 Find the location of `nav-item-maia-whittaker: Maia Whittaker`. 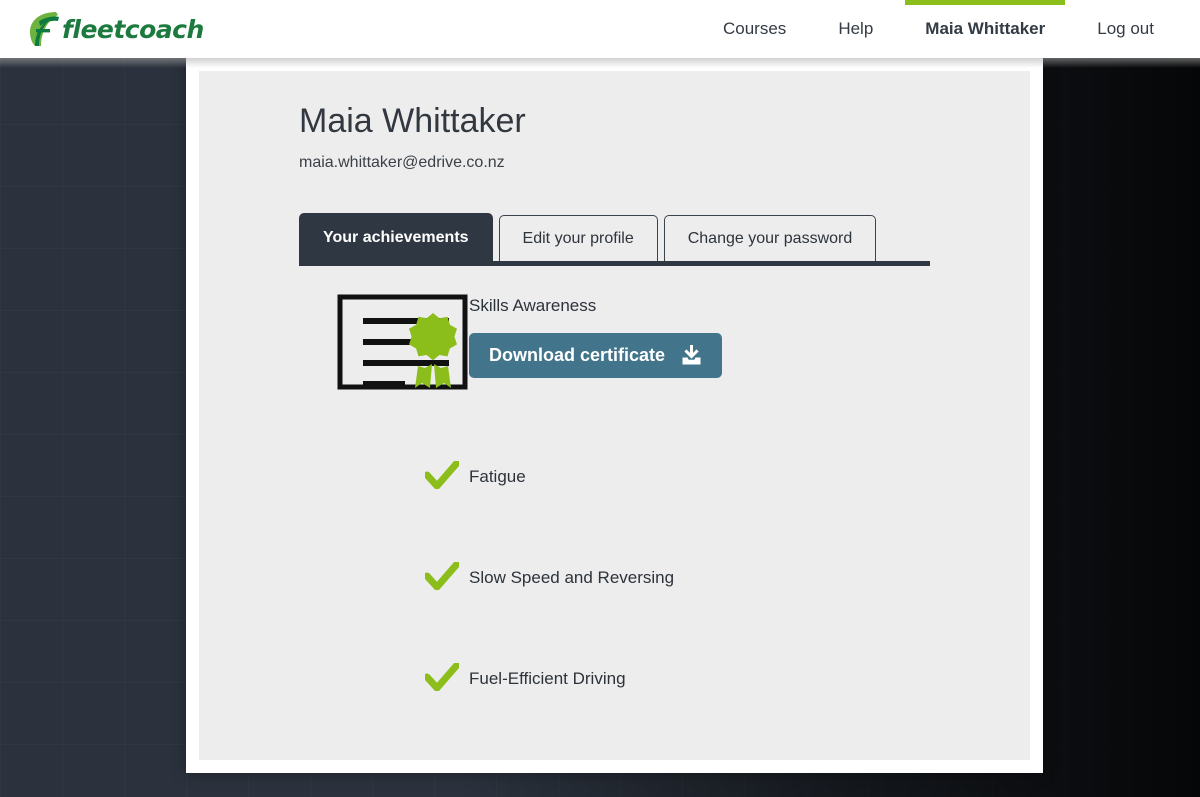

nav-item-maia-whittaker: Maia Whittaker is located at coordinates (985, 29).